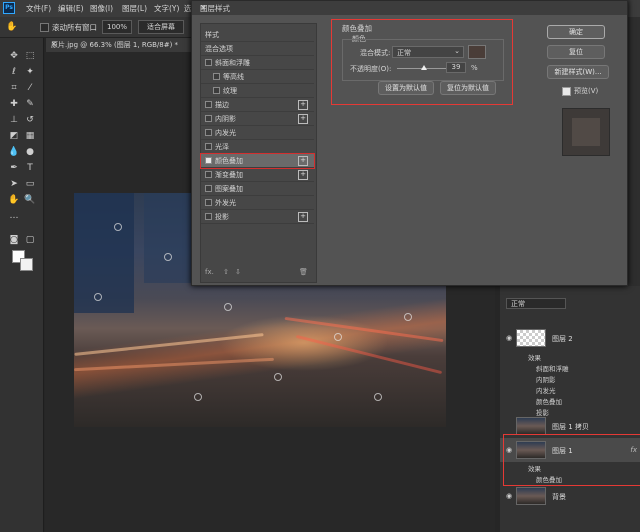 This screenshot has width=640, height=532. What do you see at coordinates (14, 56) in the screenshot?
I see `move-tool-icon: ✥` at bounding box center [14, 56].